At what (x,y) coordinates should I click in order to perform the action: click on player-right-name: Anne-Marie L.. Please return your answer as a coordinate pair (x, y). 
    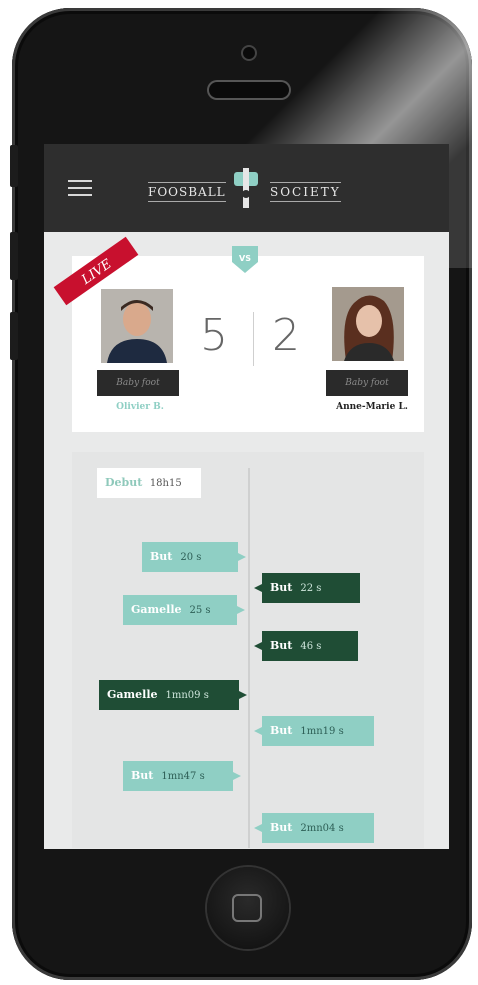
    Looking at the image, I should click on (372, 407).